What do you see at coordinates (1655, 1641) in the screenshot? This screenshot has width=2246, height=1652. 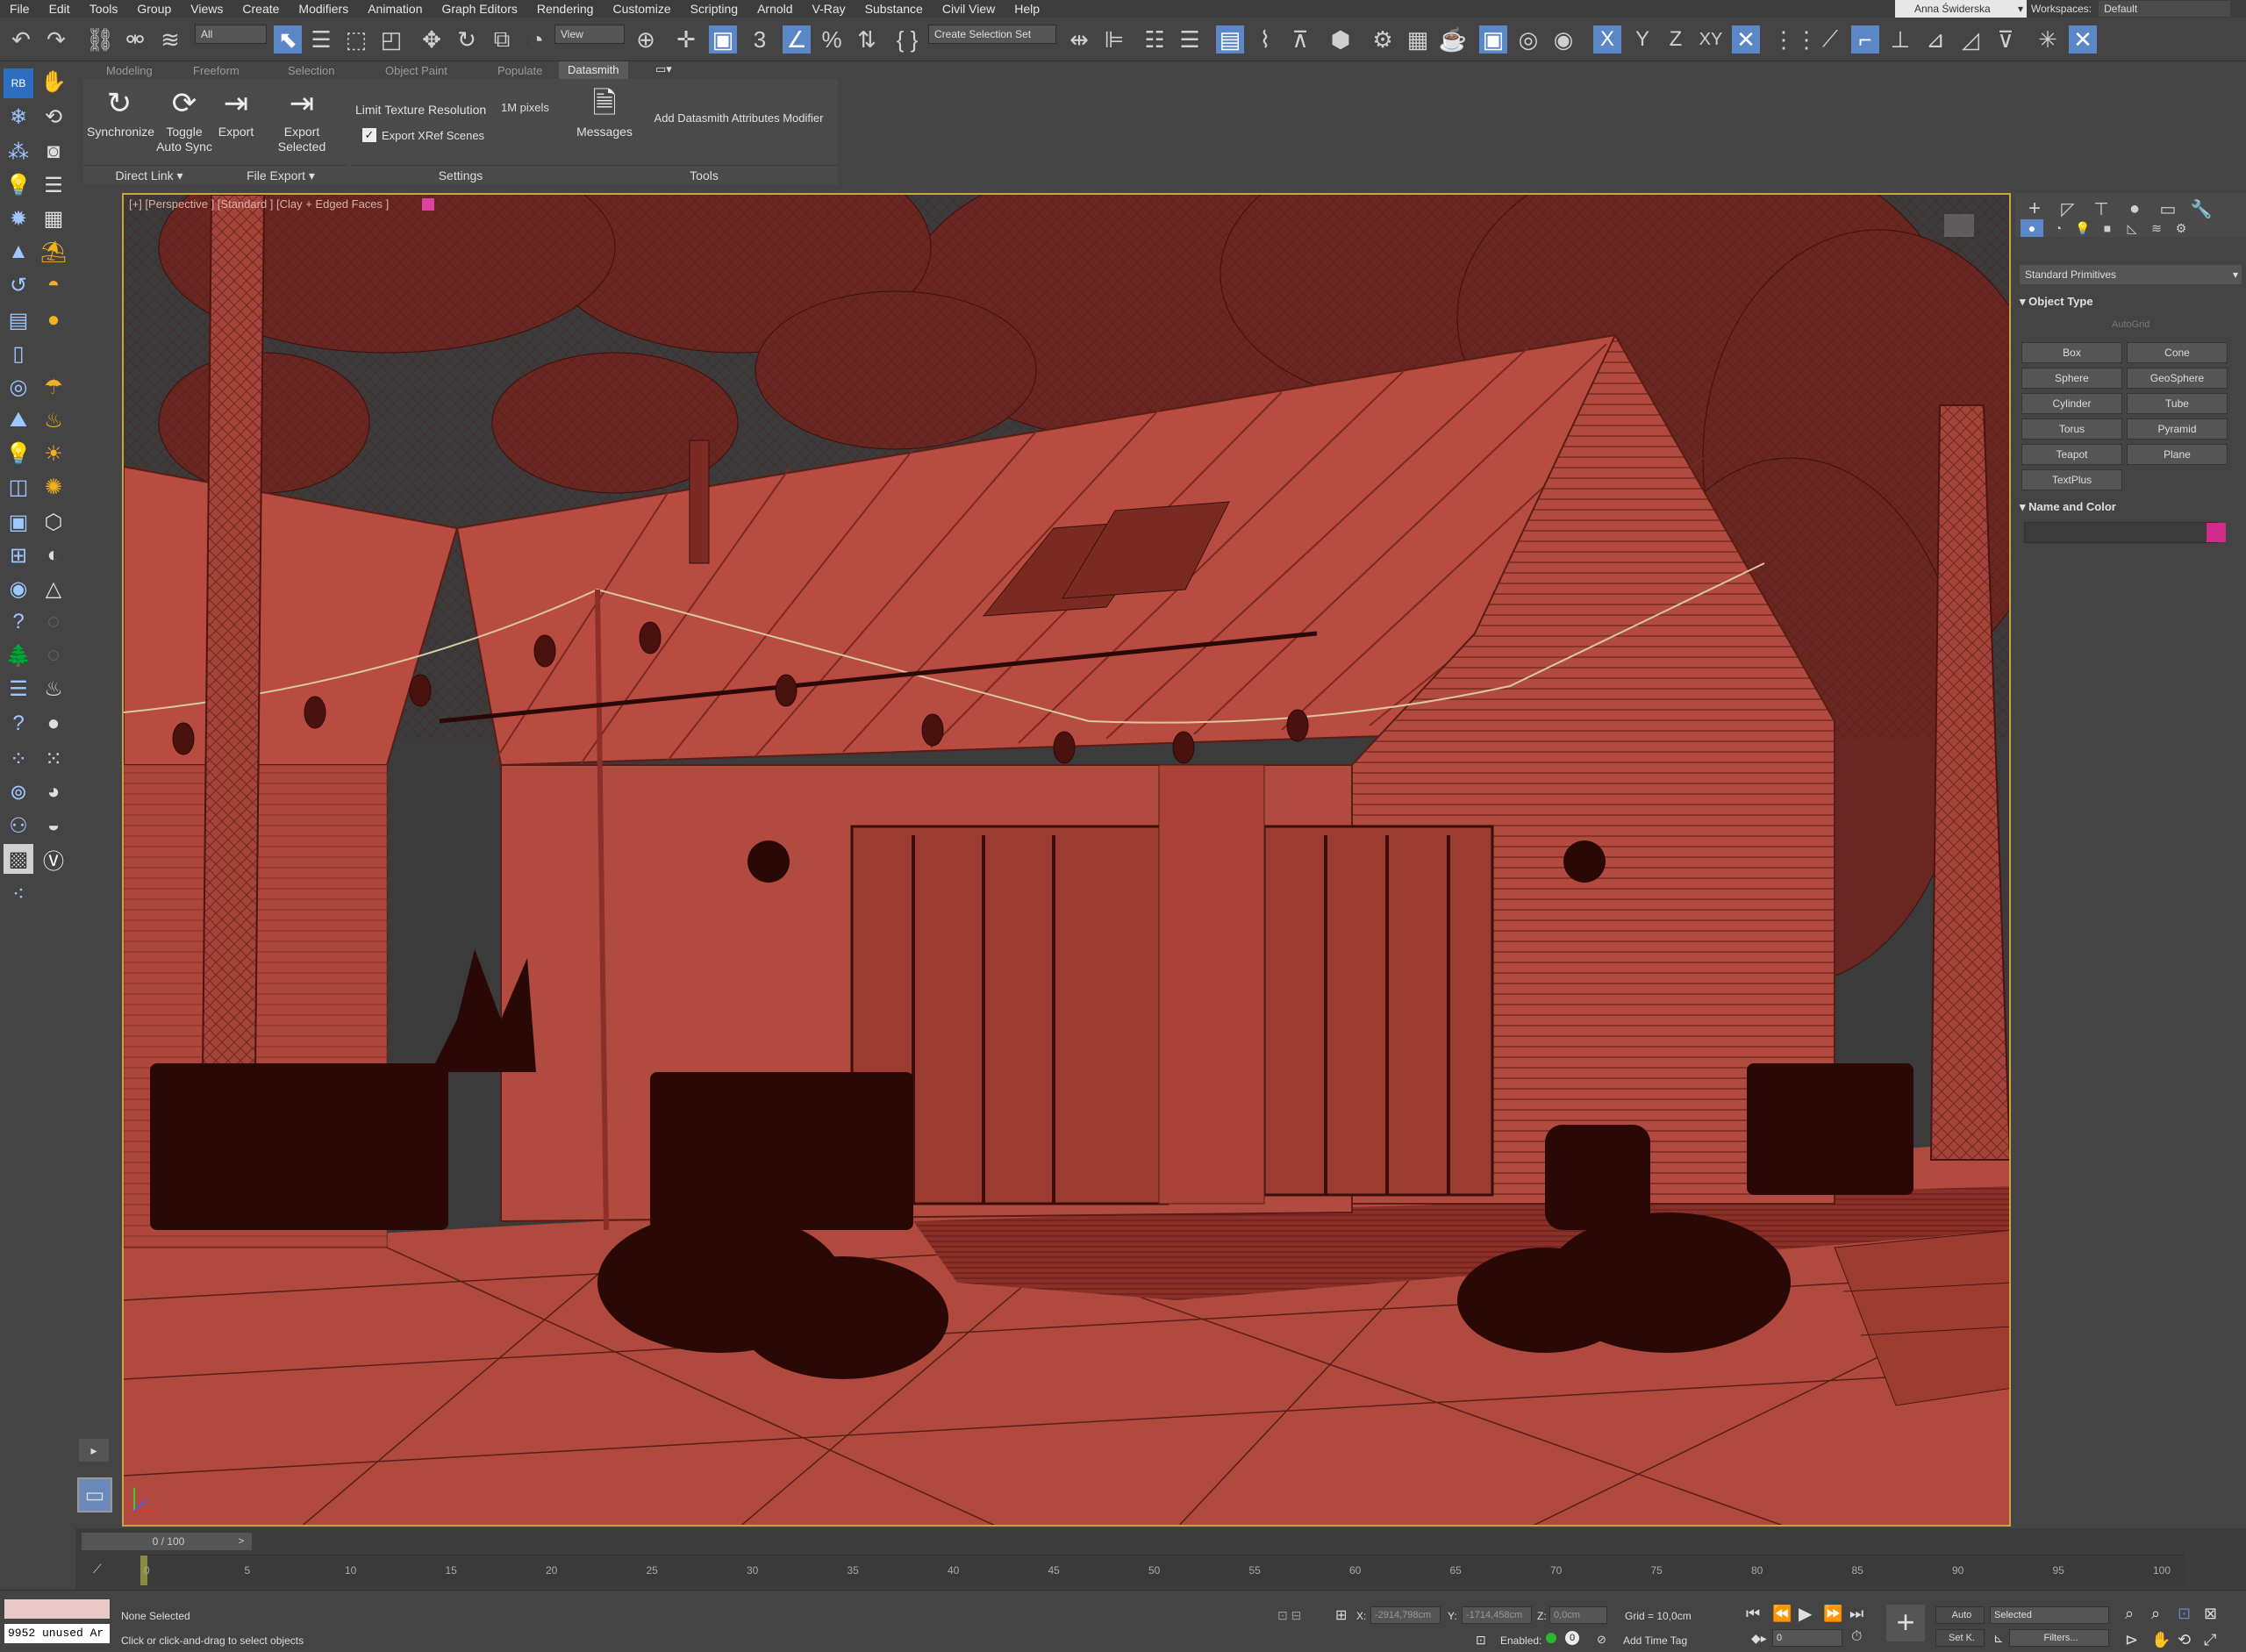 I see `add-time-tag: Add Time Tag` at bounding box center [1655, 1641].